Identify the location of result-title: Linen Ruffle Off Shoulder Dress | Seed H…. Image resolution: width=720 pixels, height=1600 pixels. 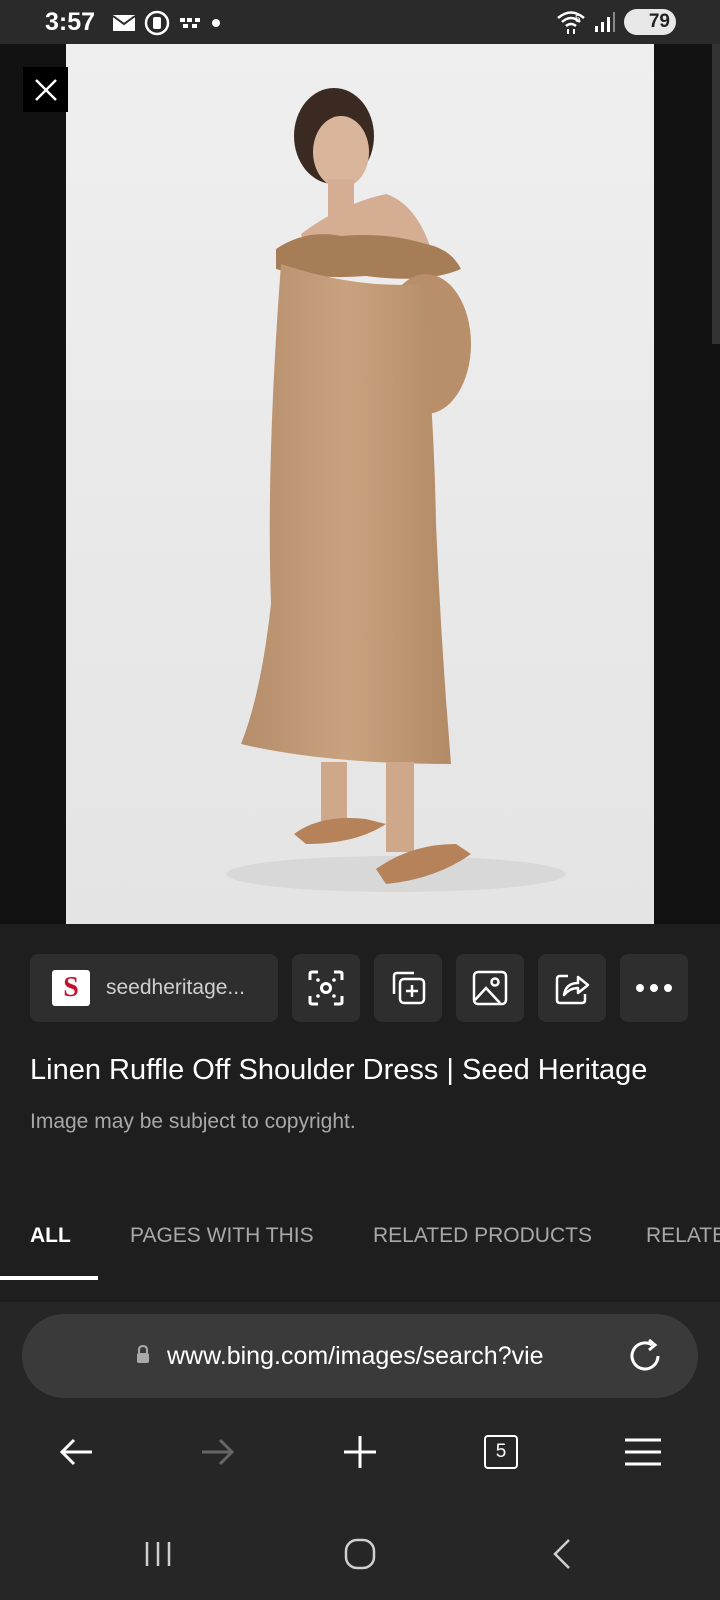
(338, 1070).